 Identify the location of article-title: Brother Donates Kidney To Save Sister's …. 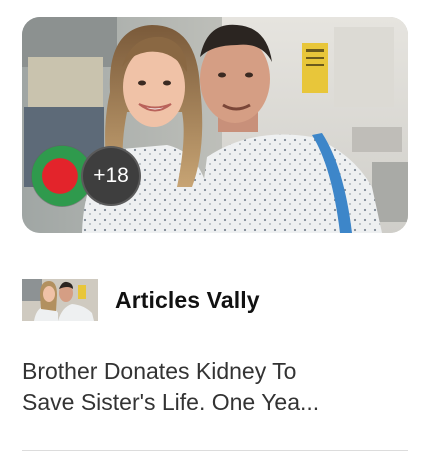
(217, 387).